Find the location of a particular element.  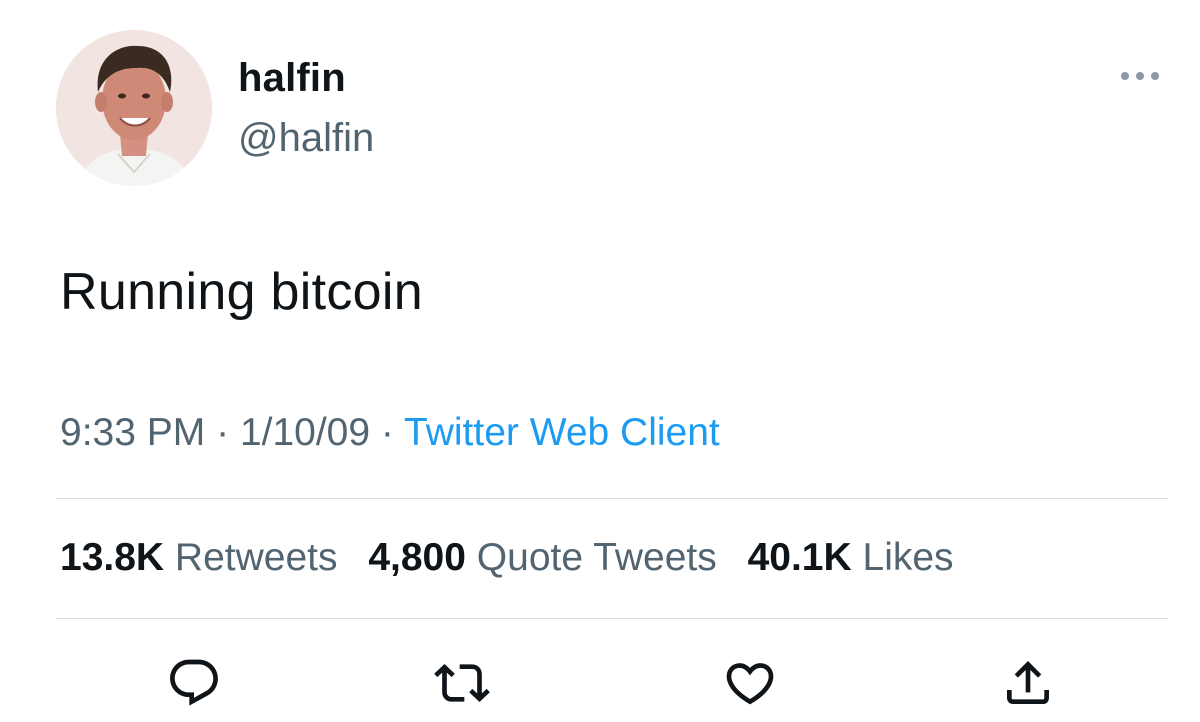

retweet-button is located at coordinates (462, 683).